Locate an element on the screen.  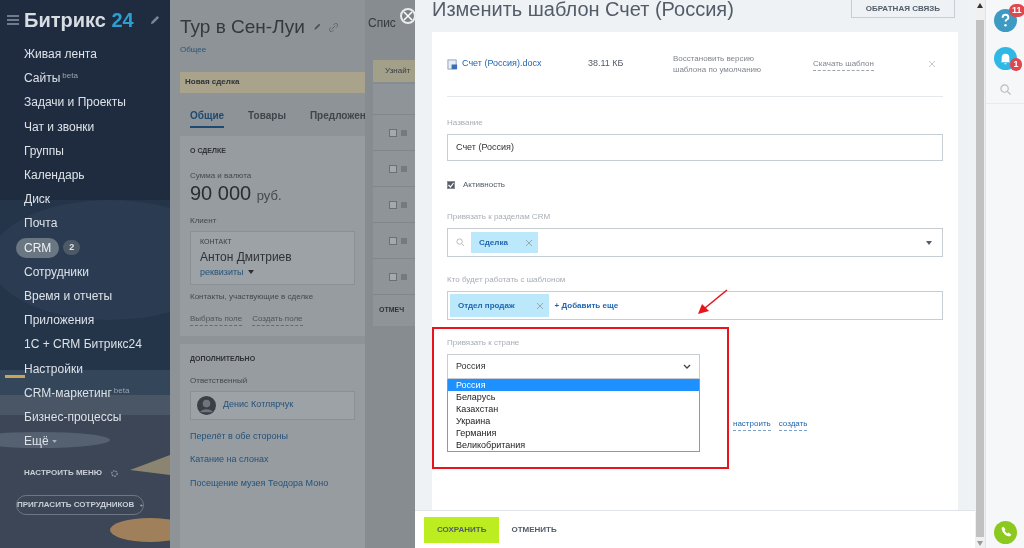
field-label: Привязать к стране is located at coordinates (484, 343).